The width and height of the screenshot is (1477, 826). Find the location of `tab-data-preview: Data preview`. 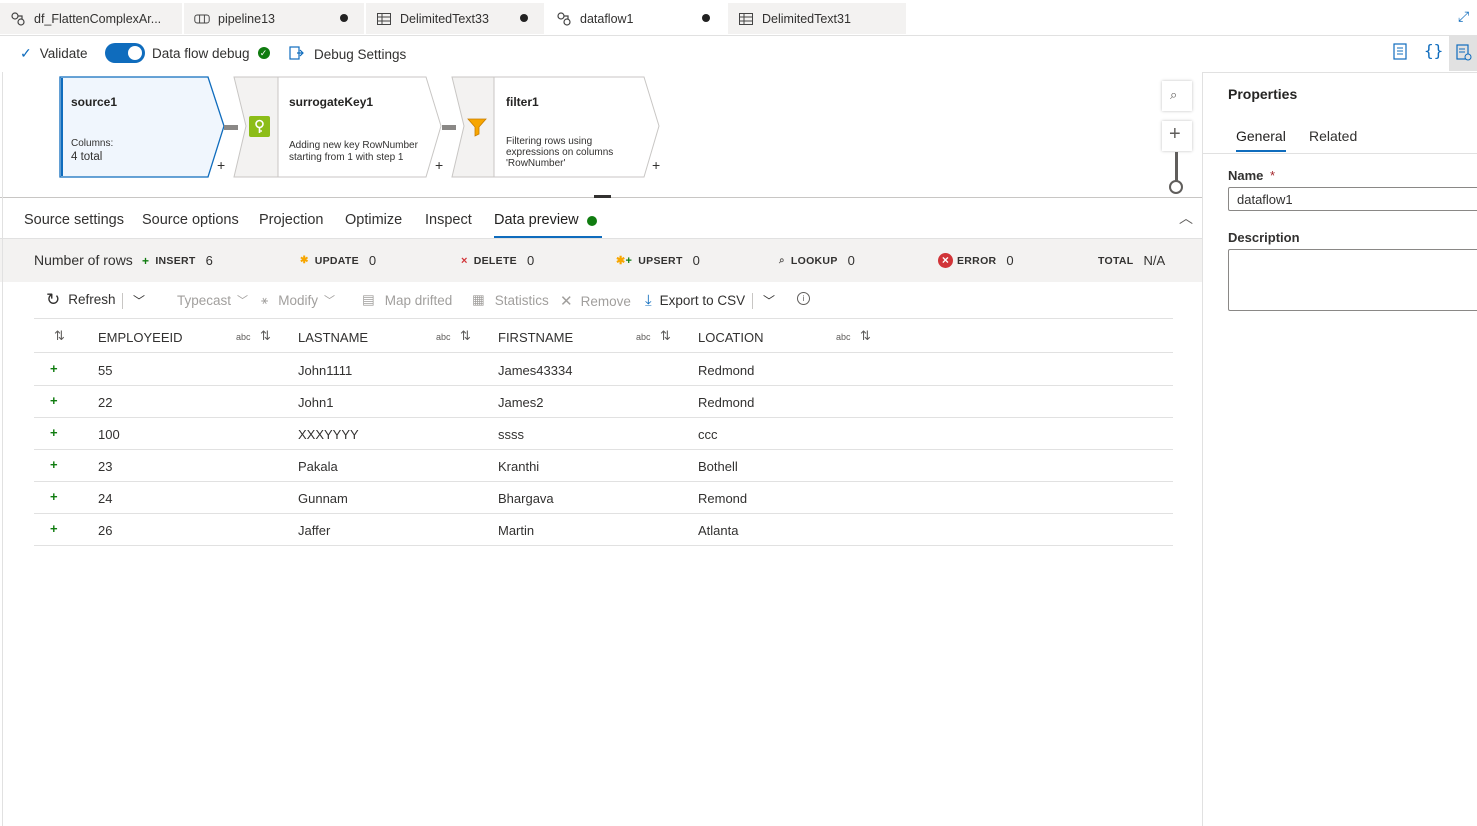

tab-data-preview: Data preview is located at coordinates (536, 220).